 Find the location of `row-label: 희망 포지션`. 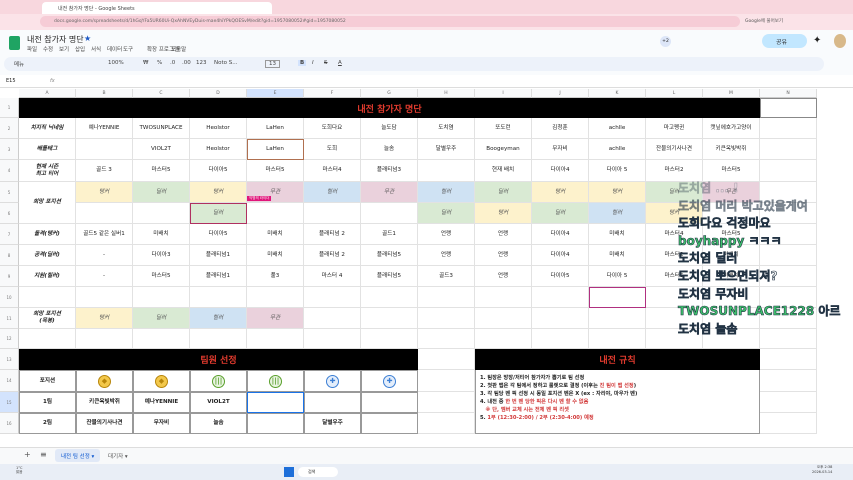

row-label: 희망 포지션 is located at coordinates (47, 203).